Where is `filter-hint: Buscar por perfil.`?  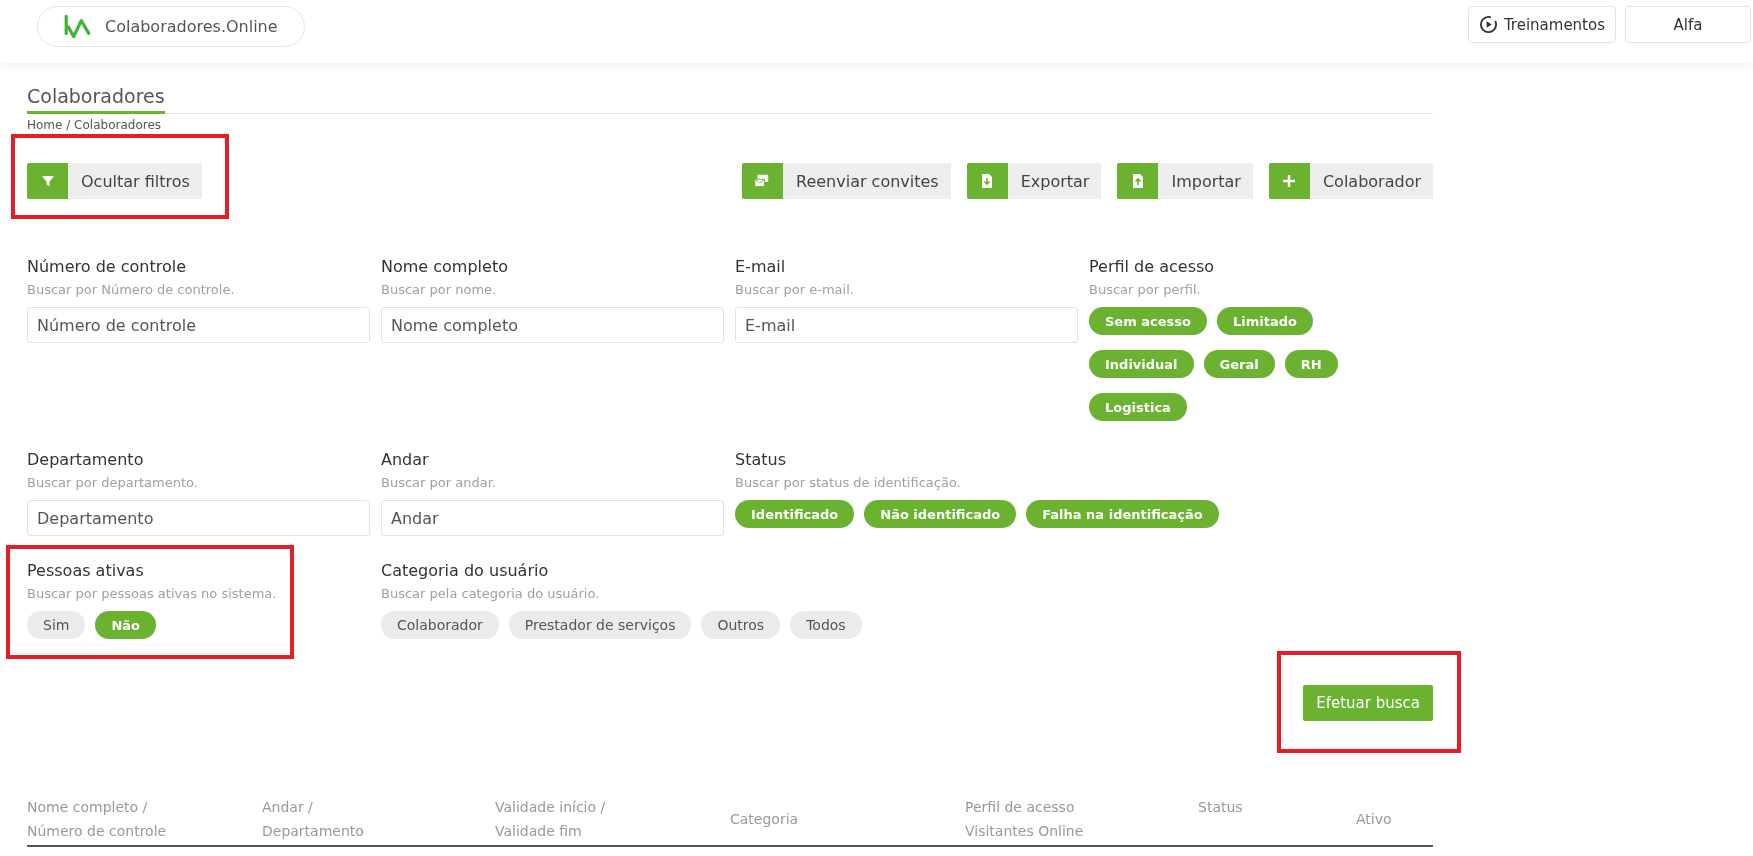
filter-hint: Buscar por perfil. is located at coordinates (1145, 289).